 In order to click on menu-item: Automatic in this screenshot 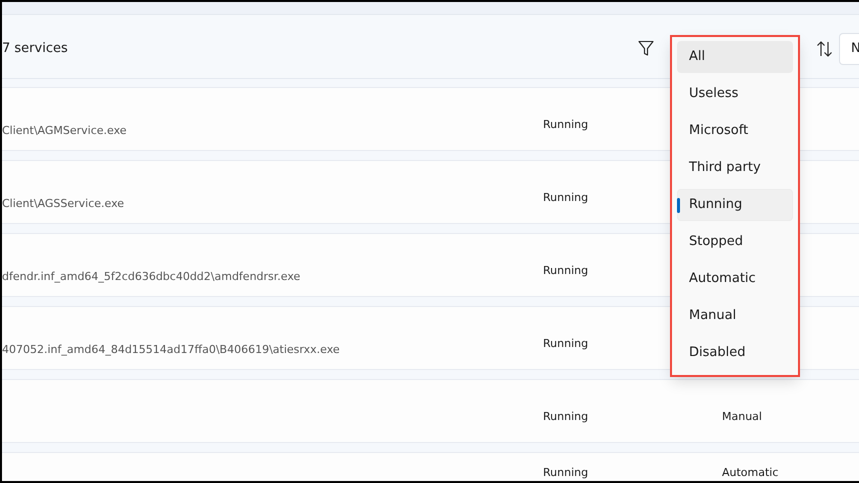, I will do `click(735, 279)`.